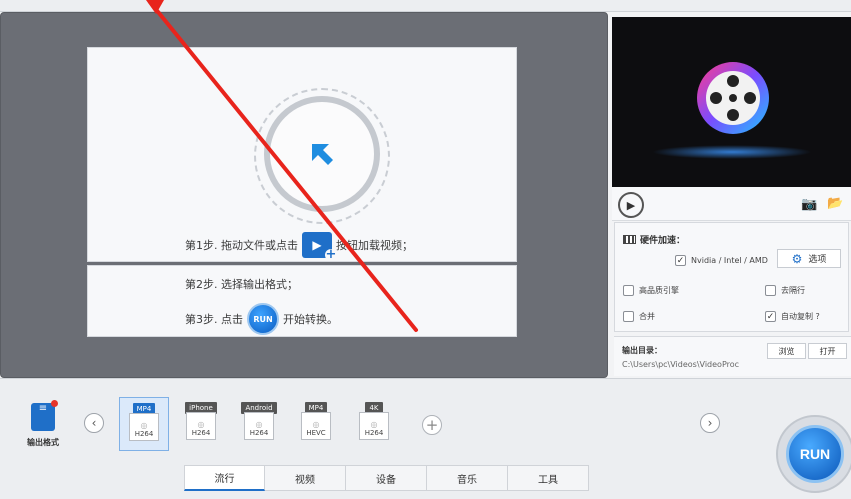  What do you see at coordinates (310, 319) in the screenshot?
I see `step3-suffix: 开始转换。` at bounding box center [310, 319].